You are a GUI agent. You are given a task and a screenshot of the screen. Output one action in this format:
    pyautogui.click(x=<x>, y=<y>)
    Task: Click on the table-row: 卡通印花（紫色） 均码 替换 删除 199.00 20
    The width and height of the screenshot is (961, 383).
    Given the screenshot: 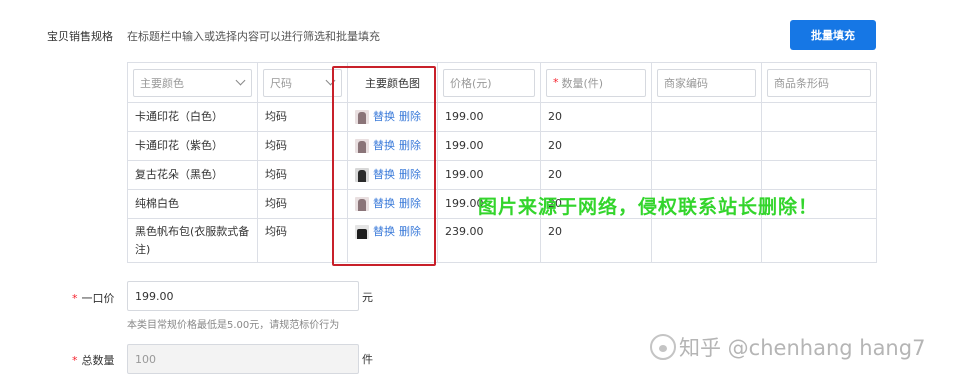 What is the action you would take?
    pyautogui.click(x=502, y=146)
    